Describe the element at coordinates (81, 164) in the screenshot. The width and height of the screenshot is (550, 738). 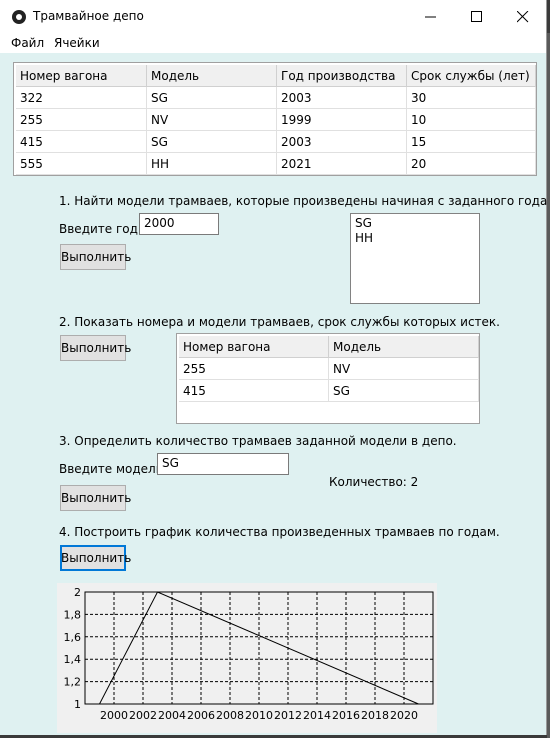
I see `table-cell: 555` at that location.